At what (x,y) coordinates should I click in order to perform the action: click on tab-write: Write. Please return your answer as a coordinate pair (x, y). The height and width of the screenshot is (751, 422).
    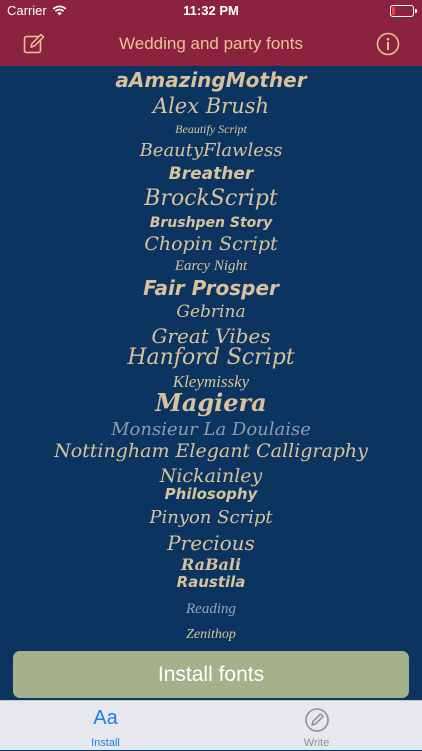
    Looking at the image, I should click on (316, 726).